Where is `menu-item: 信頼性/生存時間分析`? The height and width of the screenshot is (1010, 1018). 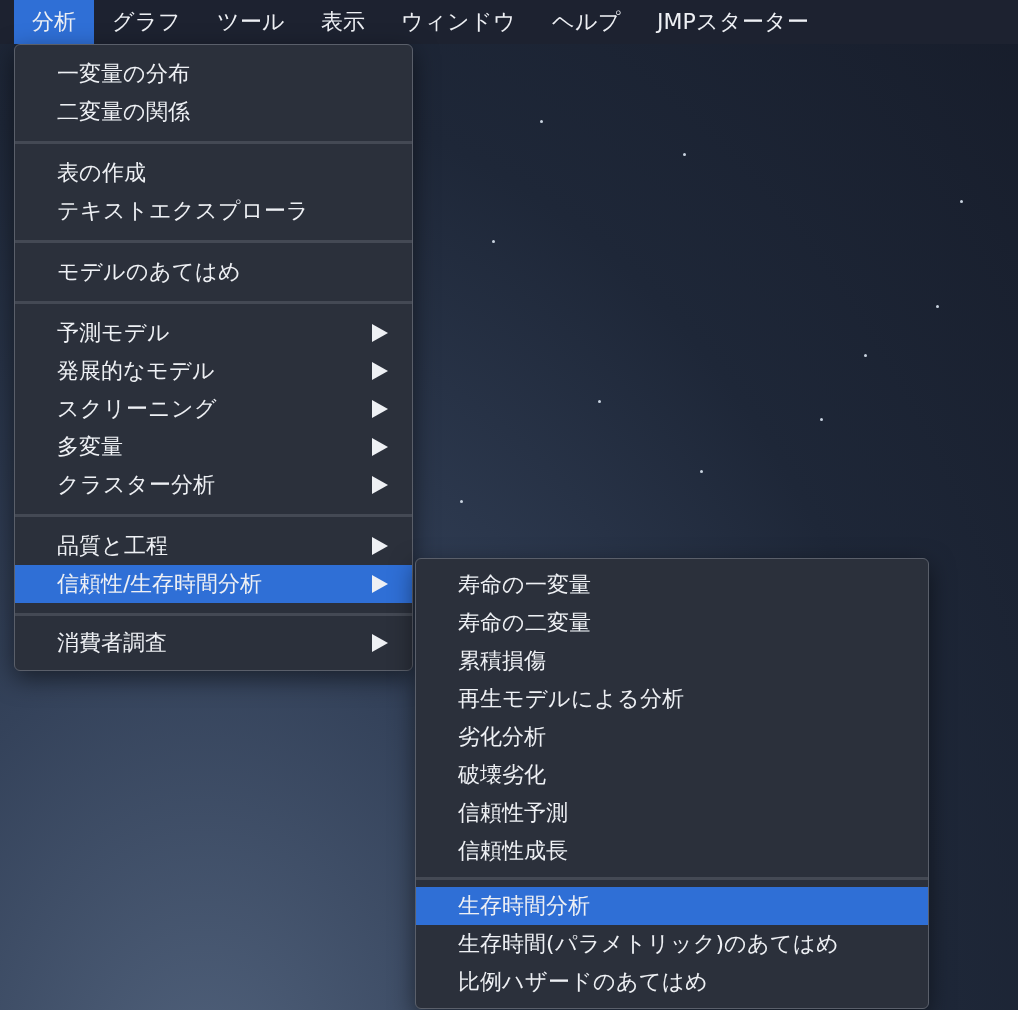
menu-item: 信頼性/生存時間分析 is located at coordinates (213, 584).